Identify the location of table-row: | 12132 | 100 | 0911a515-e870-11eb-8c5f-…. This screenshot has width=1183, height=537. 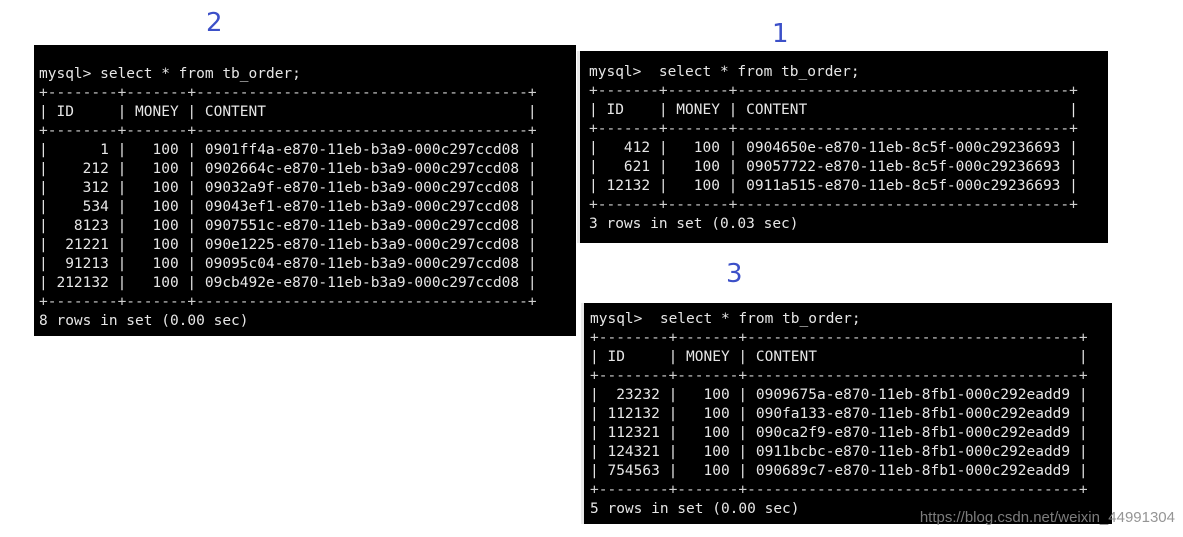
(833, 186).